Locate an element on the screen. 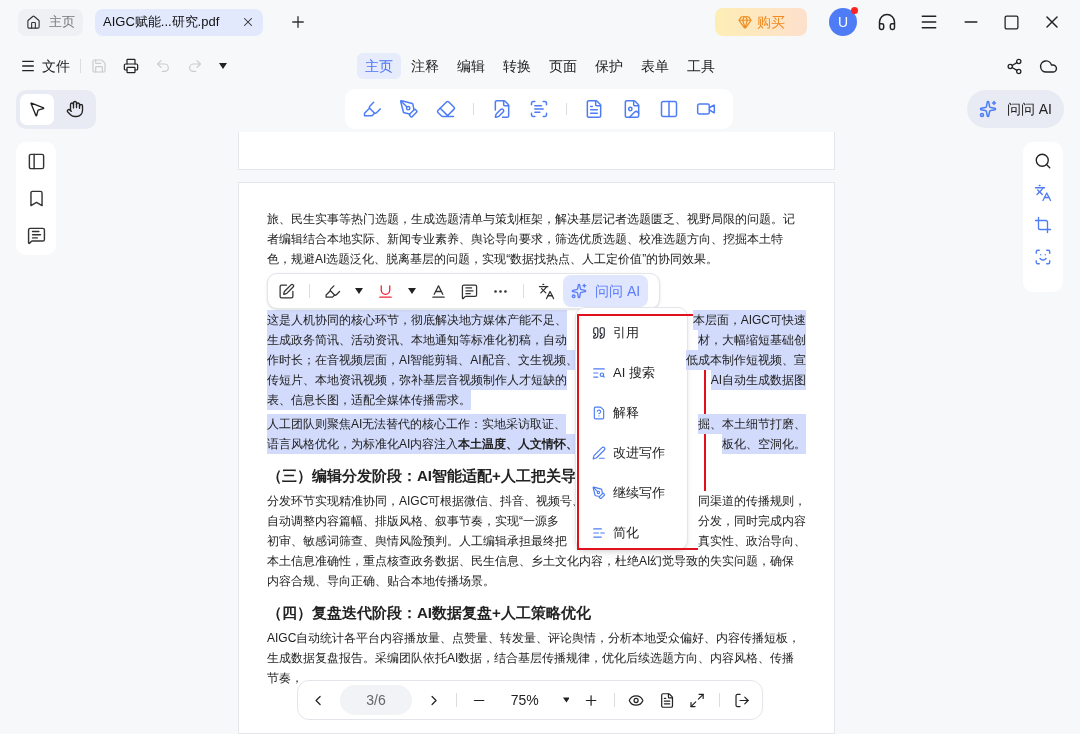  ribbon-tab: 转换 is located at coordinates (517, 66).